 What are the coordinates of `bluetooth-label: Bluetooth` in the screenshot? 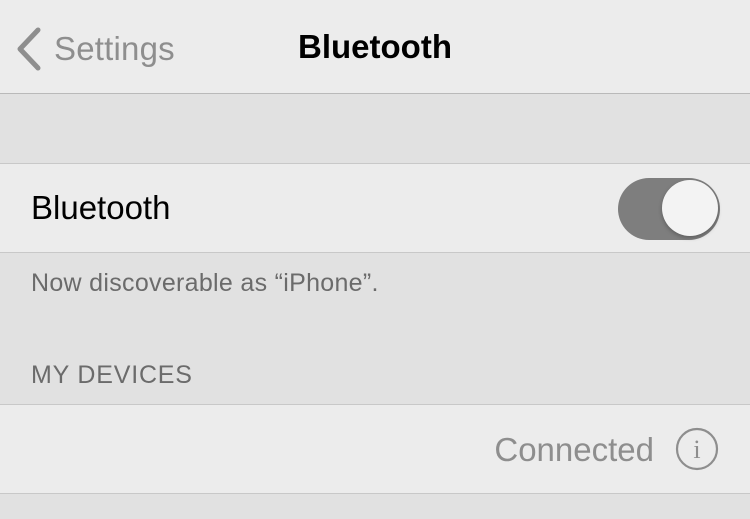 It's located at (101, 207).